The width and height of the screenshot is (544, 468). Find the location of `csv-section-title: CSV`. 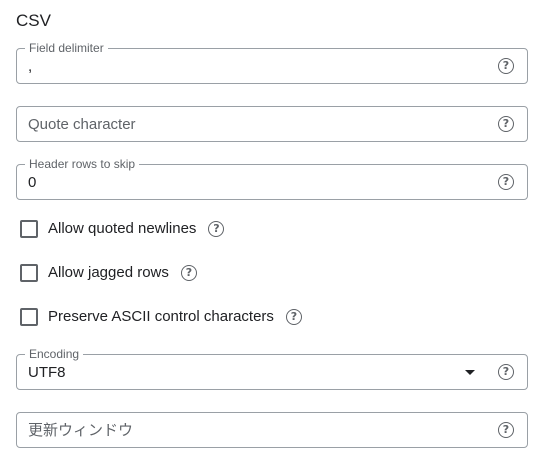

csv-section-title: CSV is located at coordinates (33, 20).